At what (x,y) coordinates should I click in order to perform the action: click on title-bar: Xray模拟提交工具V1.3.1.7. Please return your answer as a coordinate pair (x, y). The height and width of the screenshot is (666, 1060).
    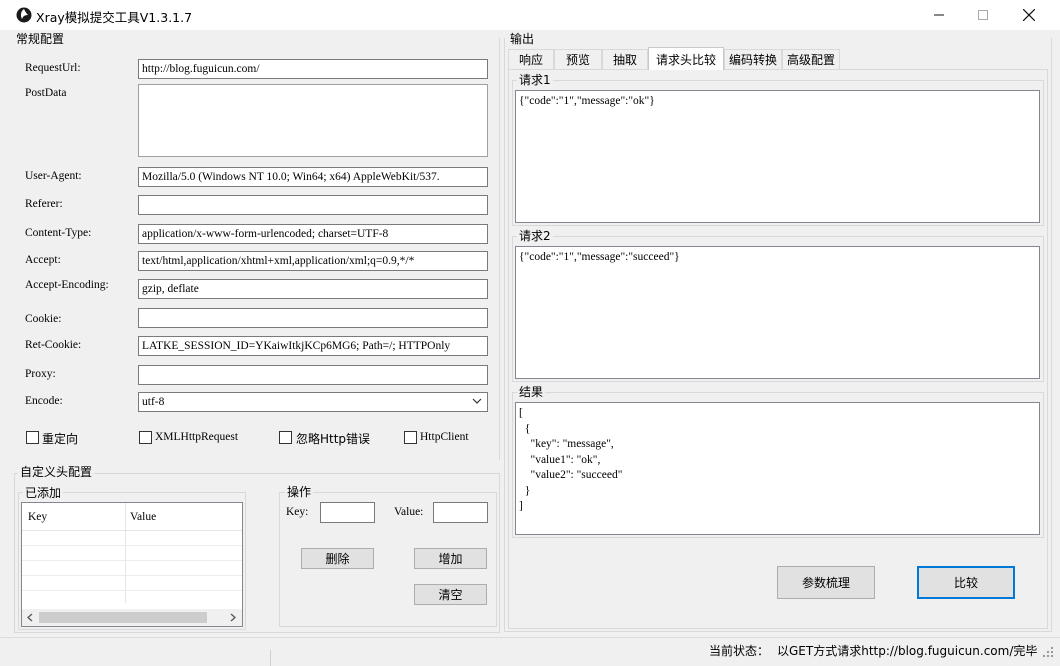
    Looking at the image, I should click on (530, 15).